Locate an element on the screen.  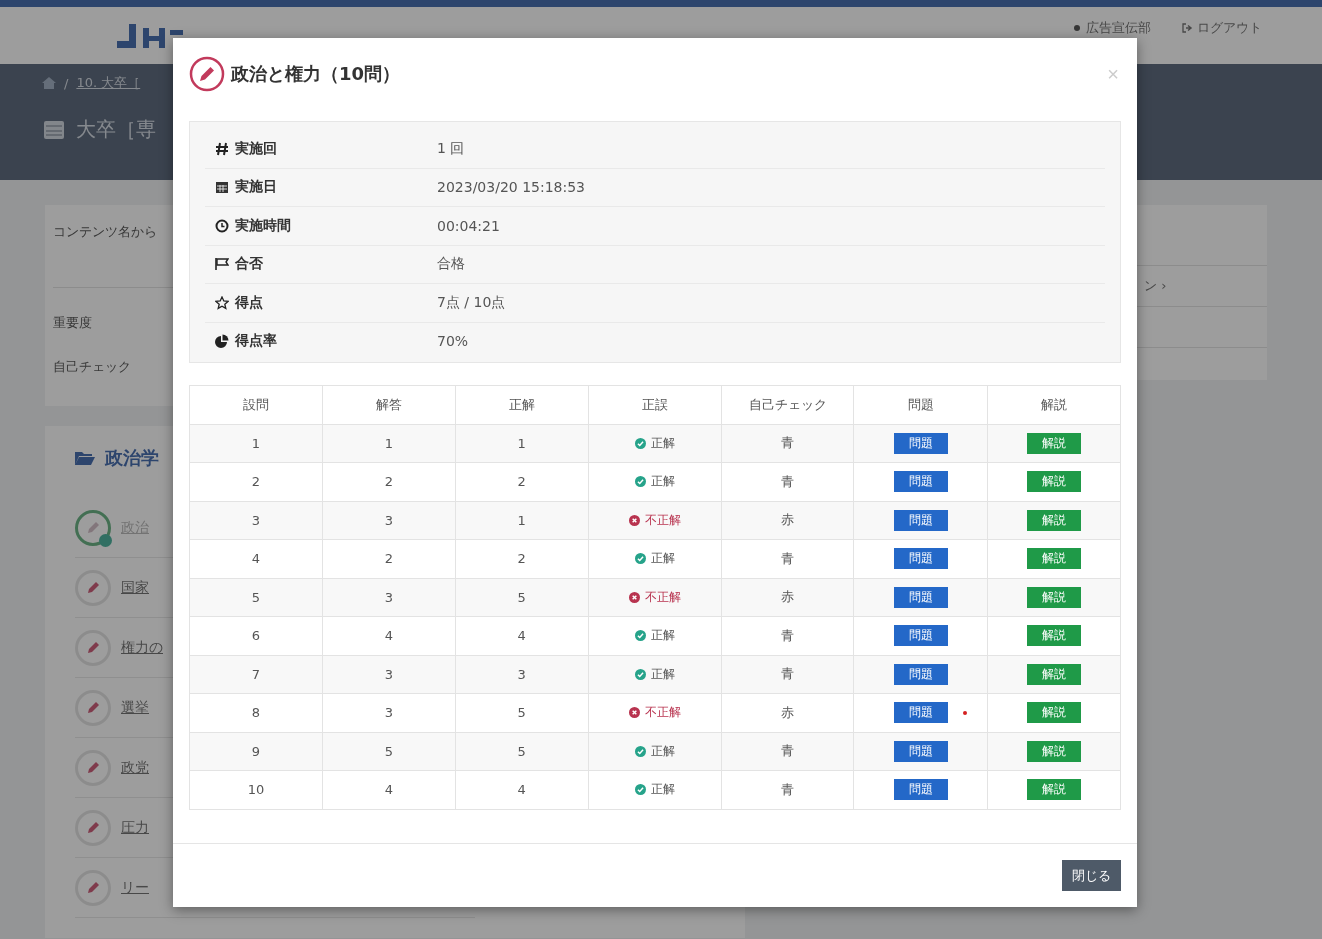
logout-link: ログアウト is located at coordinates (1221, 28).